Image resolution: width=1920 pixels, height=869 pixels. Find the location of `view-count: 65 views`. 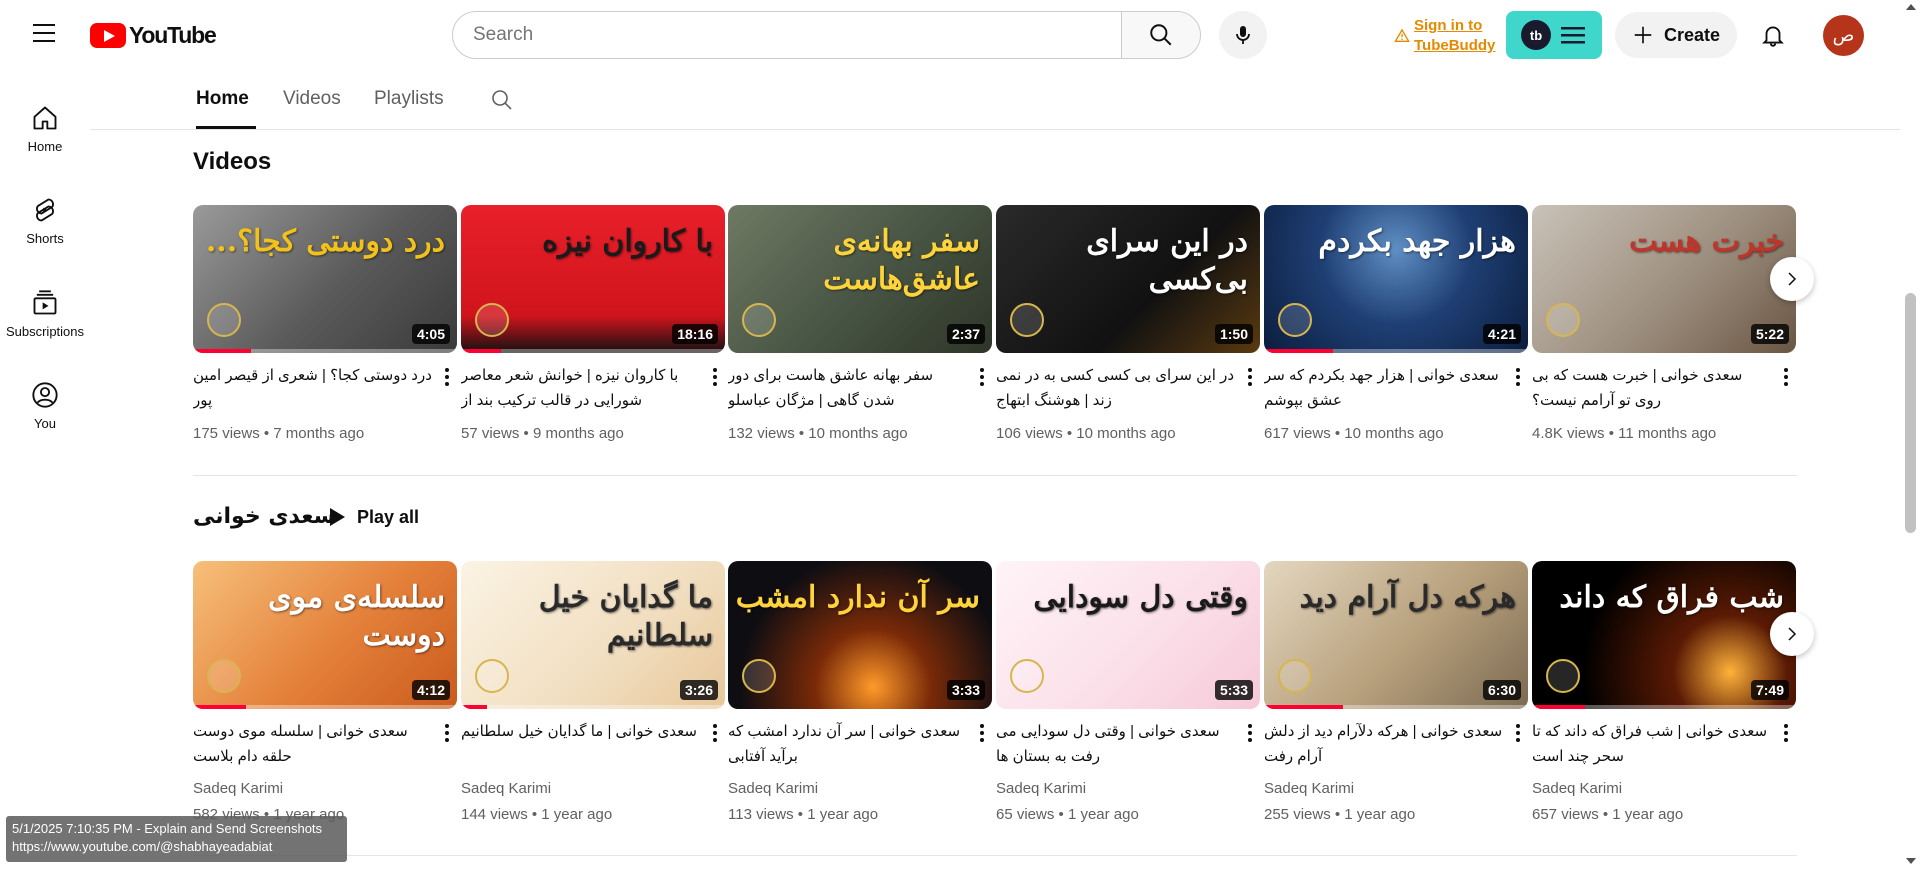

view-count: 65 views is located at coordinates (1025, 814).